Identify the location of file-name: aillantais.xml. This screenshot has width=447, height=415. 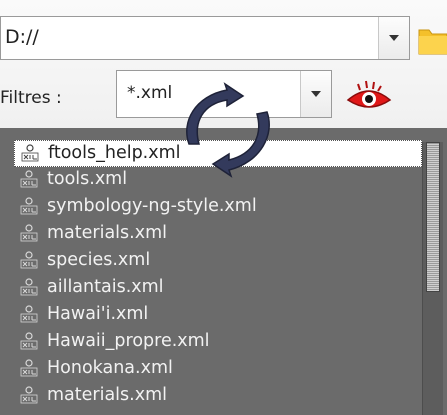
(105, 287).